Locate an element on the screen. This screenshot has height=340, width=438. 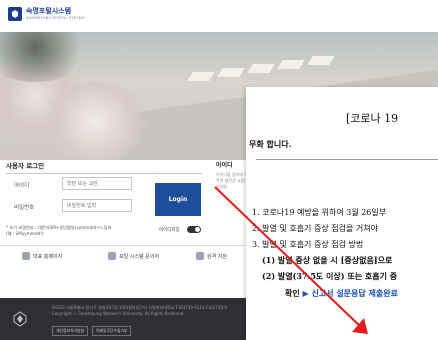
popup-line-2: 2. 발열 및 호흡기 증상 점검을 거쳐야 is located at coordinates (315, 228).